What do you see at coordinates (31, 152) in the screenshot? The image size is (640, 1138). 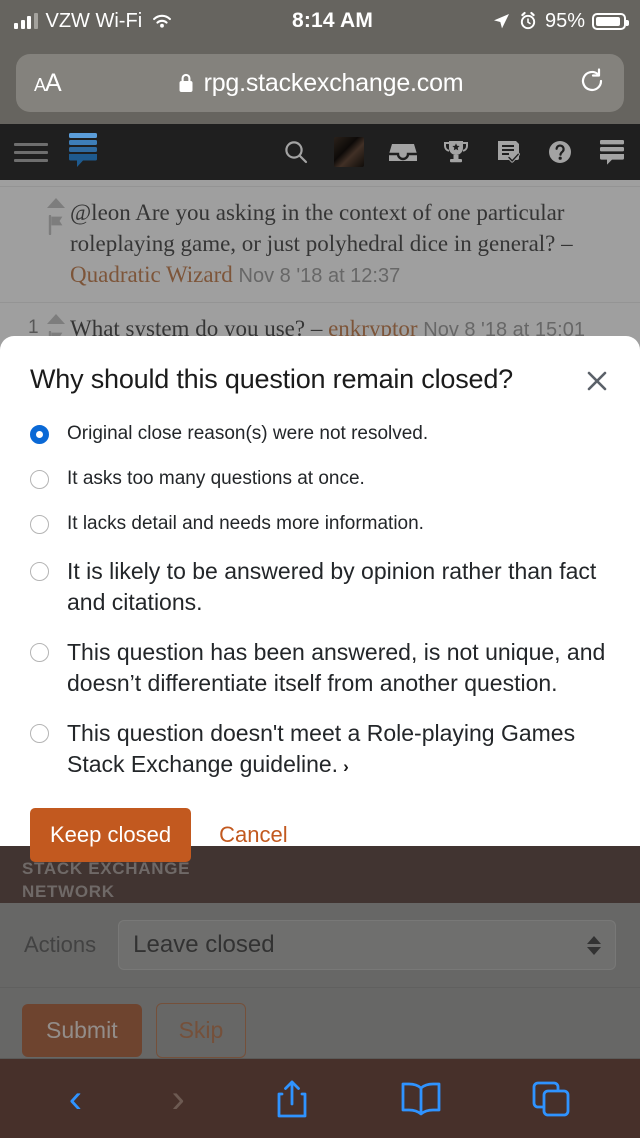 I see `hamburger-menu-icon` at bounding box center [31, 152].